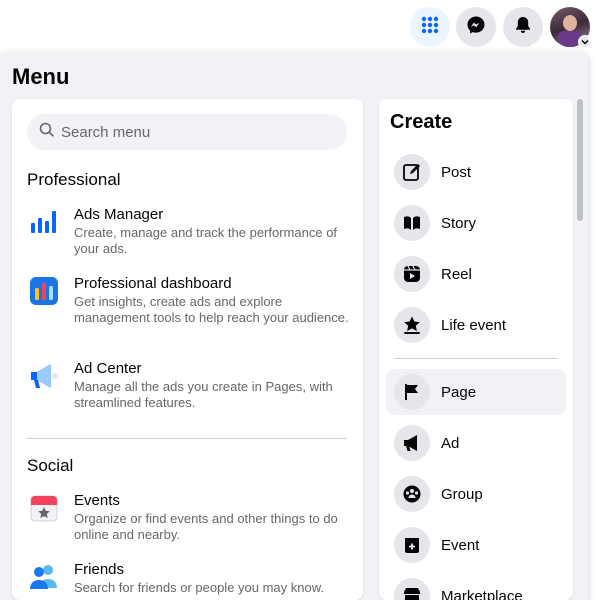 The image size is (596, 600). Describe the element at coordinates (44, 508) in the screenshot. I see `calendar-icon` at that location.